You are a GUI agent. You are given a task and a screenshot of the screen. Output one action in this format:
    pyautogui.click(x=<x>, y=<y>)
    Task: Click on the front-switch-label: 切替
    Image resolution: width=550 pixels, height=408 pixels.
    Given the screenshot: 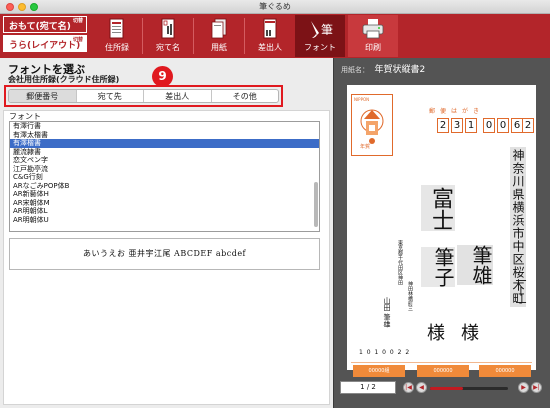 What is the action you would take?
    pyautogui.click(x=78, y=21)
    